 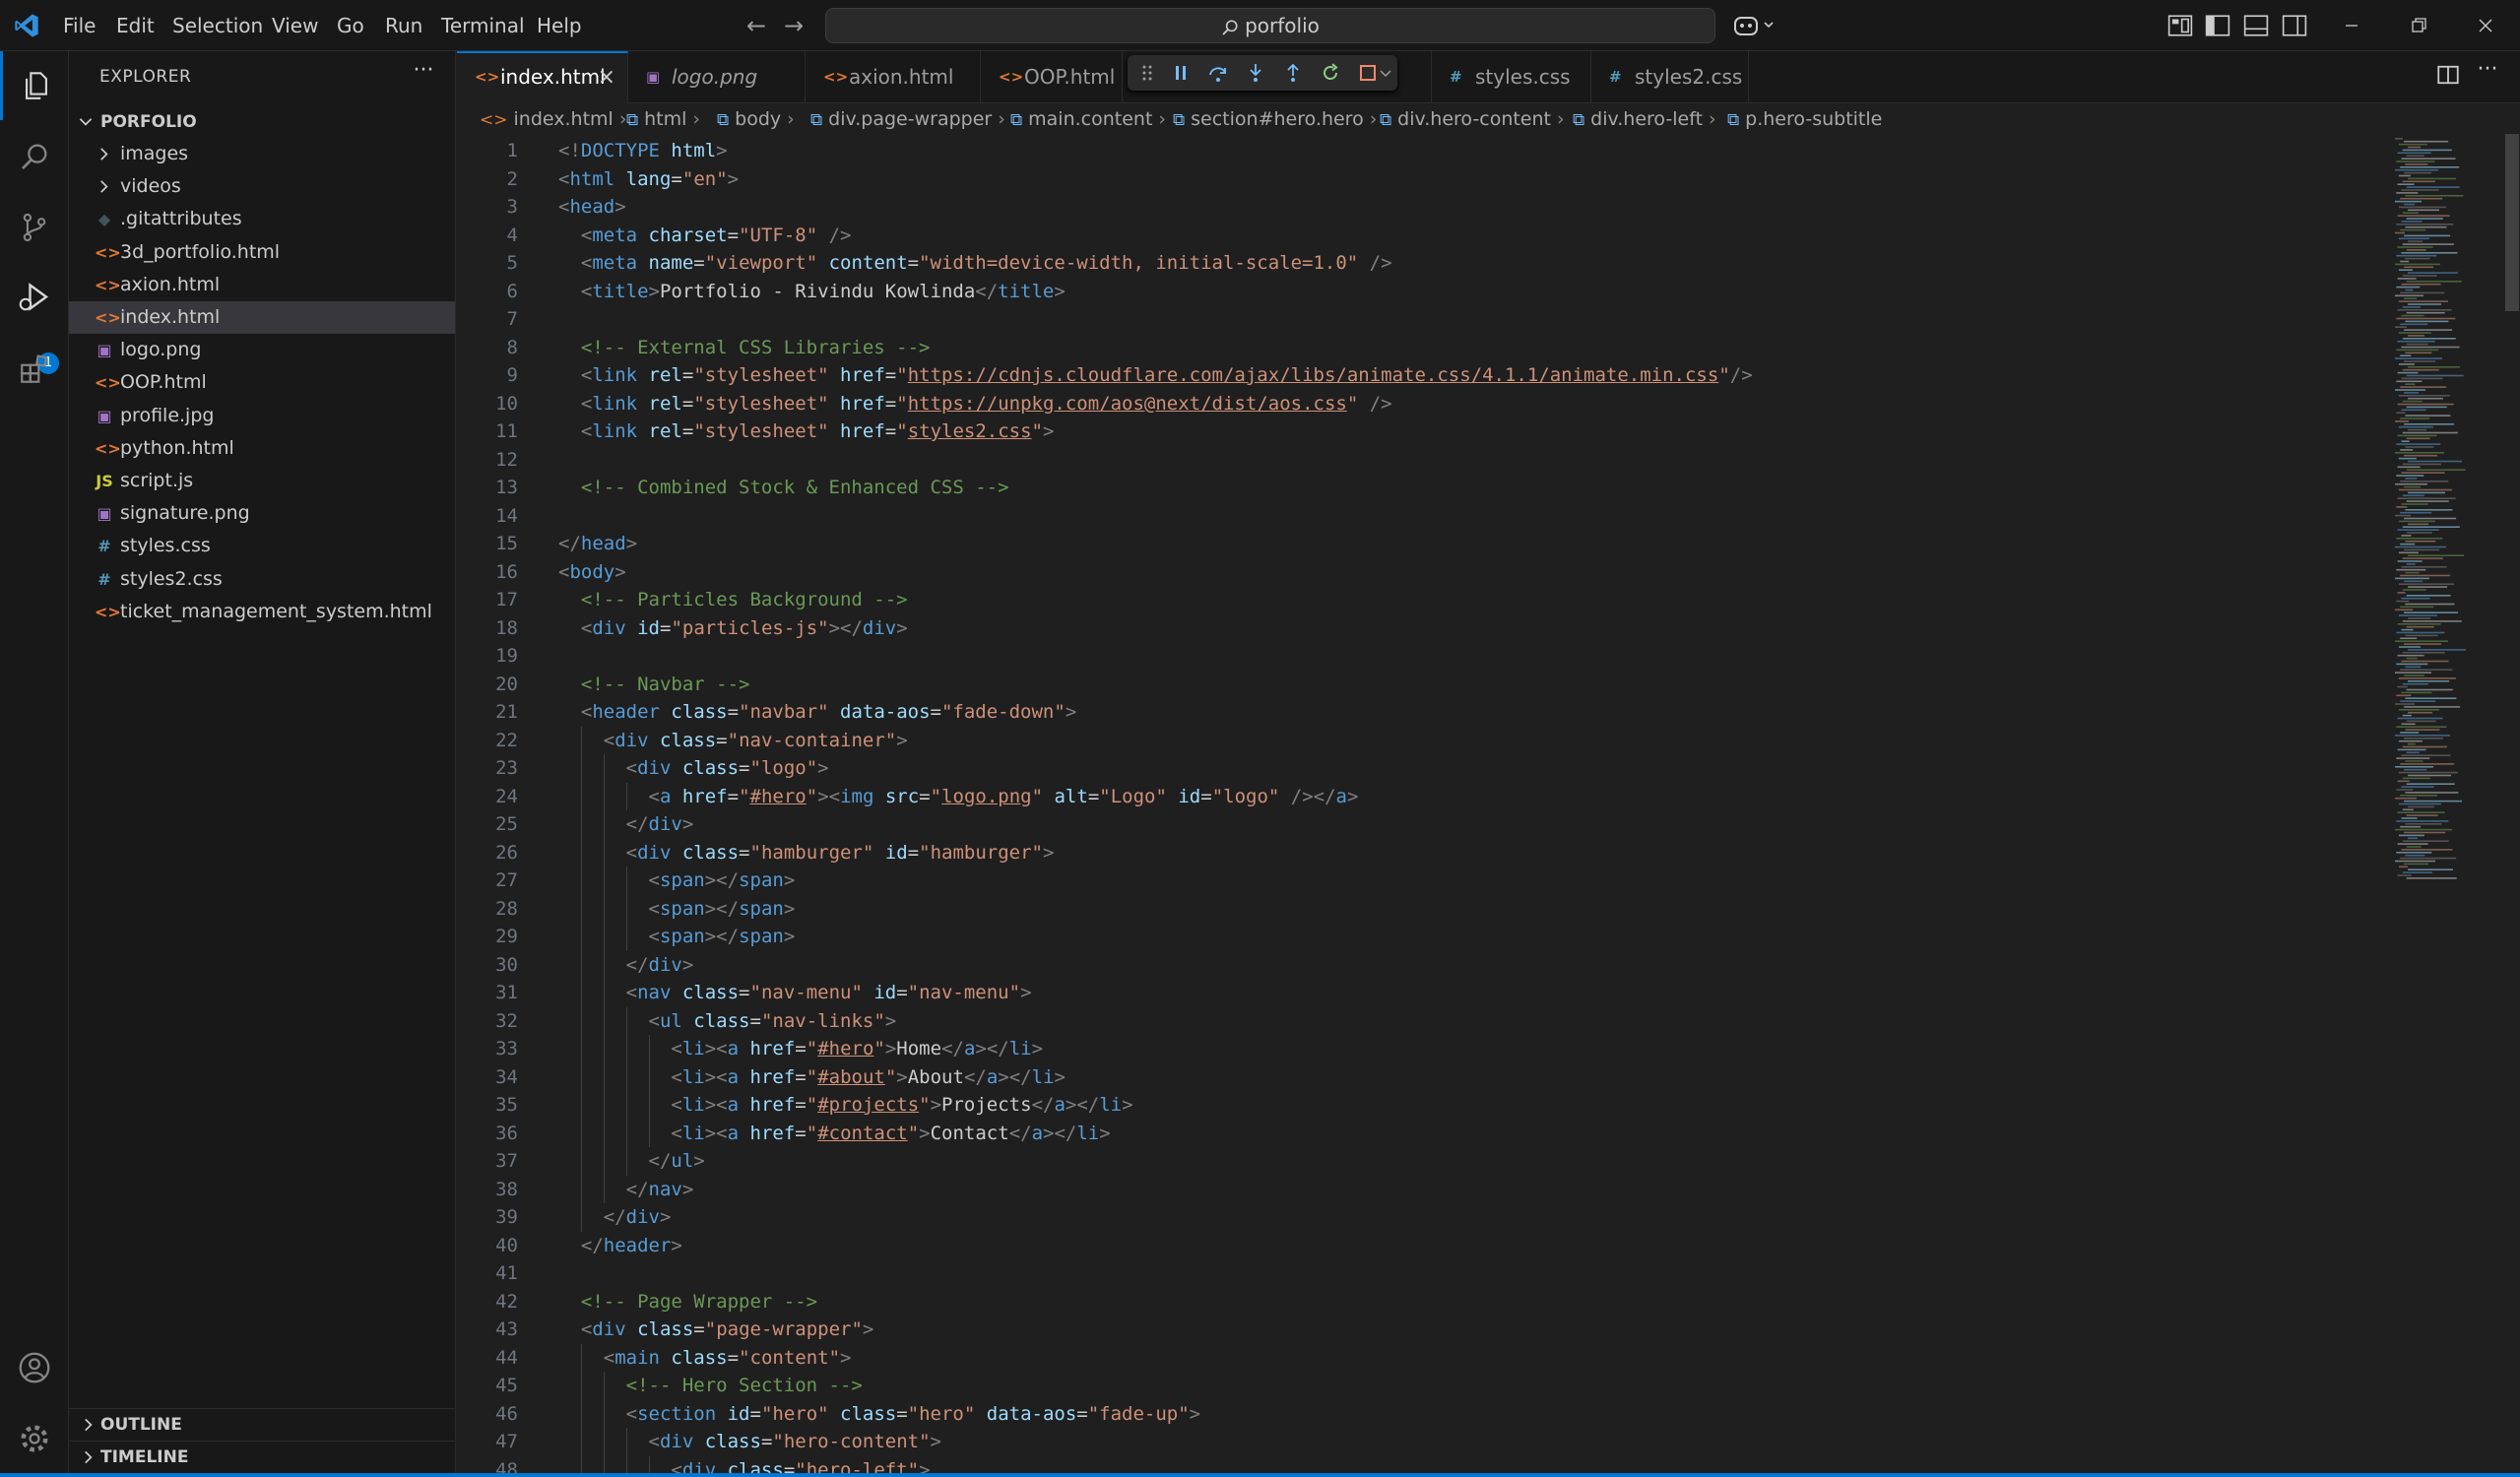 What do you see at coordinates (79, 26) in the screenshot?
I see `menu-file: File` at bounding box center [79, 26].